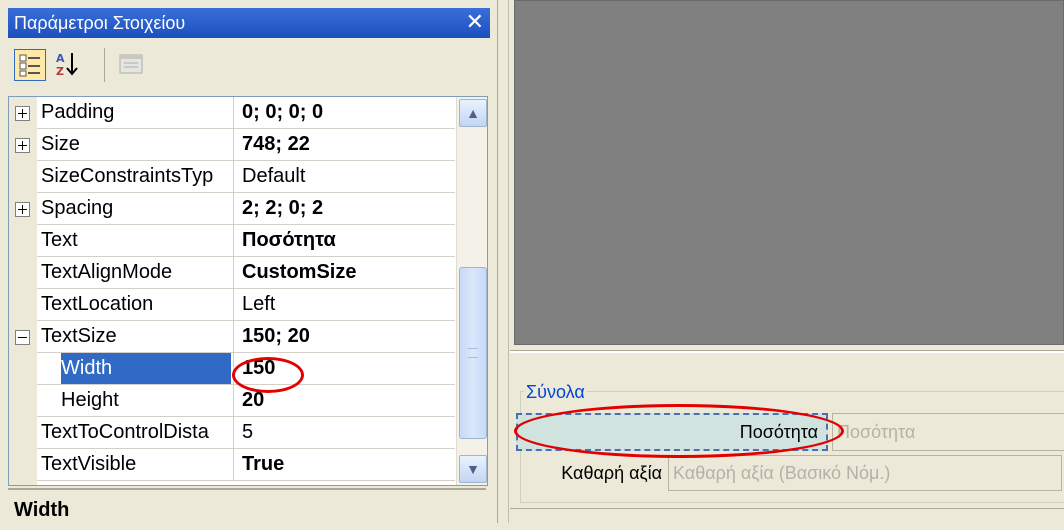 The height and width of the screenshot is (530, 1064). What do you see at coordinates (100, 23) in the screenshot?
I see `panel-title: Παράμετροι Στοιχείου` at bounding box center [100, 23].